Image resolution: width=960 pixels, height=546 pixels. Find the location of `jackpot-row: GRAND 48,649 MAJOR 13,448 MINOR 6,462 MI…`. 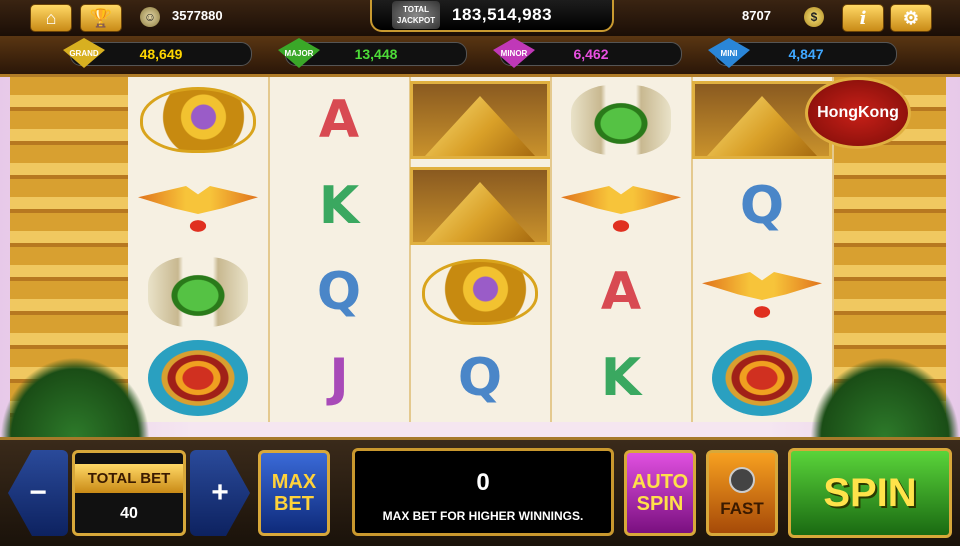

jackpot-row: GRAND 48,649 MAJOR 13,448 MINOR 6,462 MI… is located at coordinates (480, 56).